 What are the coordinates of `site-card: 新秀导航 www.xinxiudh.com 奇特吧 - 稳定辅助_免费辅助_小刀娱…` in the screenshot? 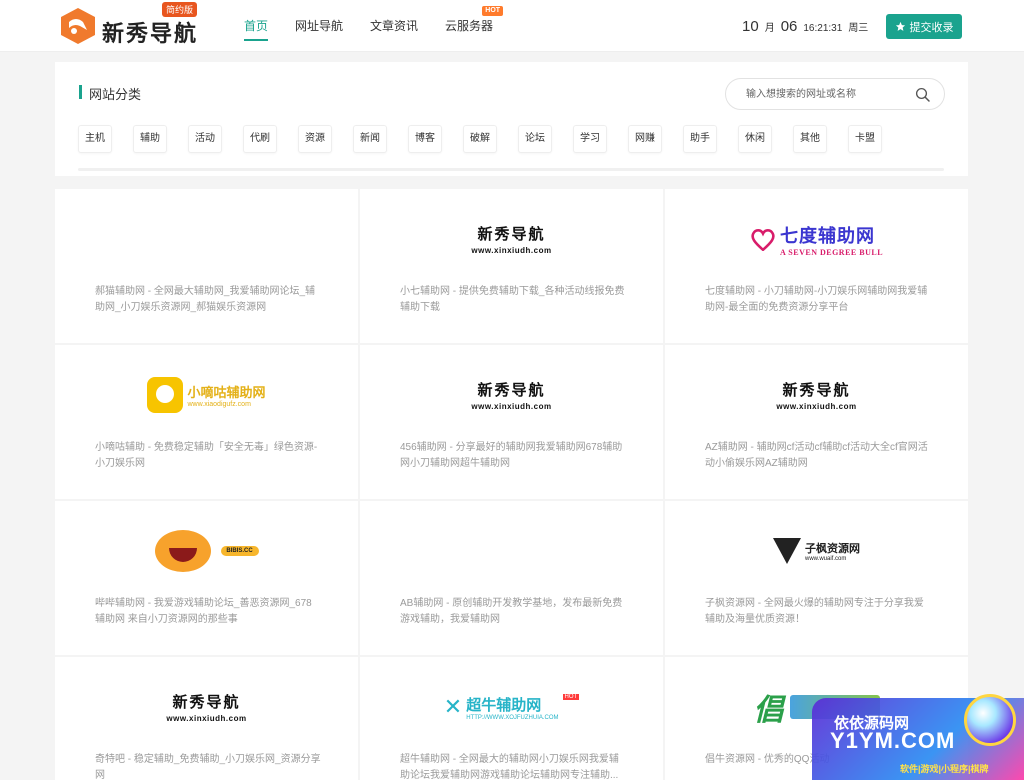 It's located at (206, 718).